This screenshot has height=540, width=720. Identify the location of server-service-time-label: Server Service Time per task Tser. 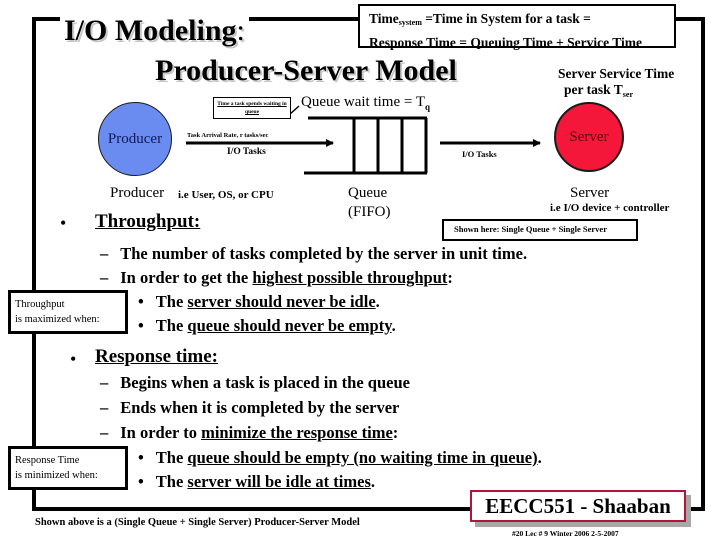
(616, 84).